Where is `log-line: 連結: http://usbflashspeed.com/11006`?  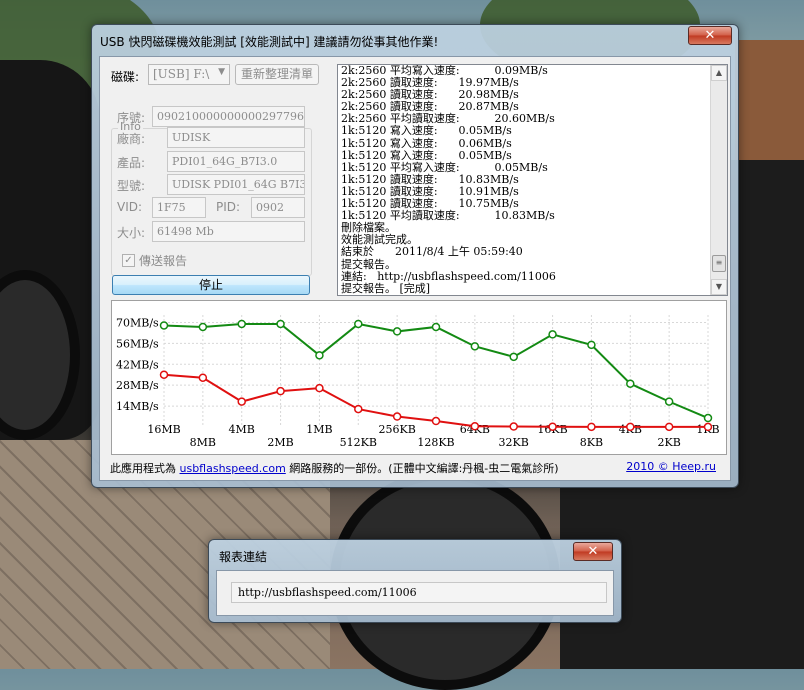
log-line: 連結: http://usbflashspeed.com/11006 is located at coordinates (448, 276).